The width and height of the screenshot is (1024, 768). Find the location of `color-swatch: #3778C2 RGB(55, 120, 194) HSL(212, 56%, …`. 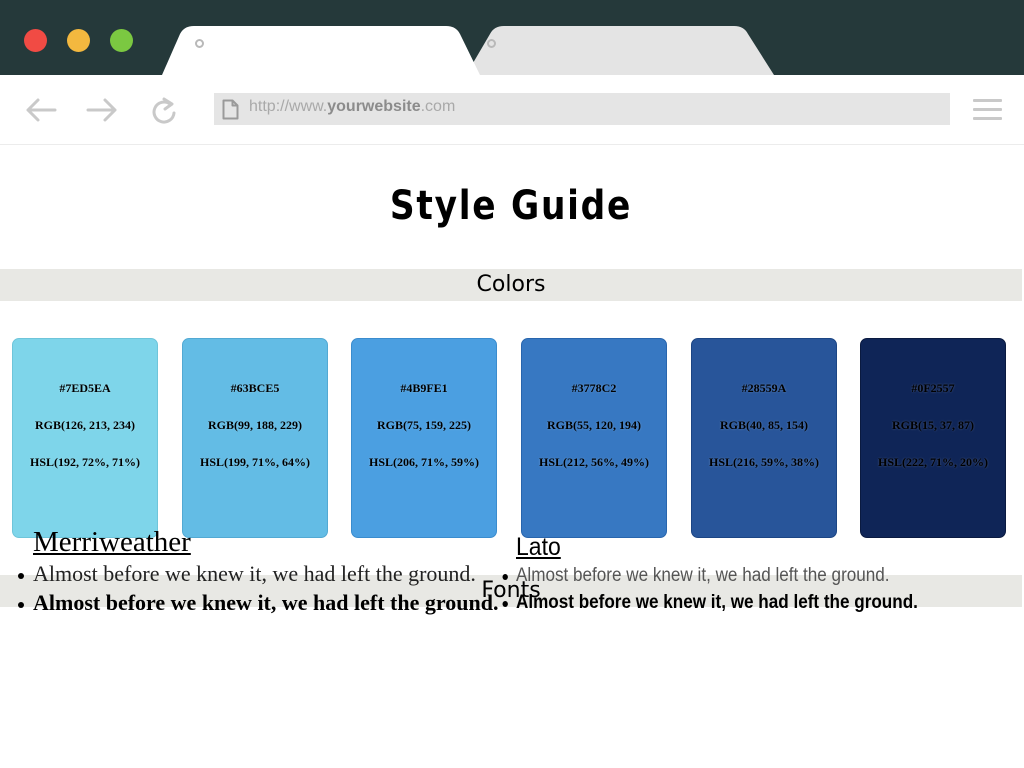

color-swatch: #3778C2 RGB(55, 120, 194) HSL(212, 56%, … is located at coordinates (594, 438).